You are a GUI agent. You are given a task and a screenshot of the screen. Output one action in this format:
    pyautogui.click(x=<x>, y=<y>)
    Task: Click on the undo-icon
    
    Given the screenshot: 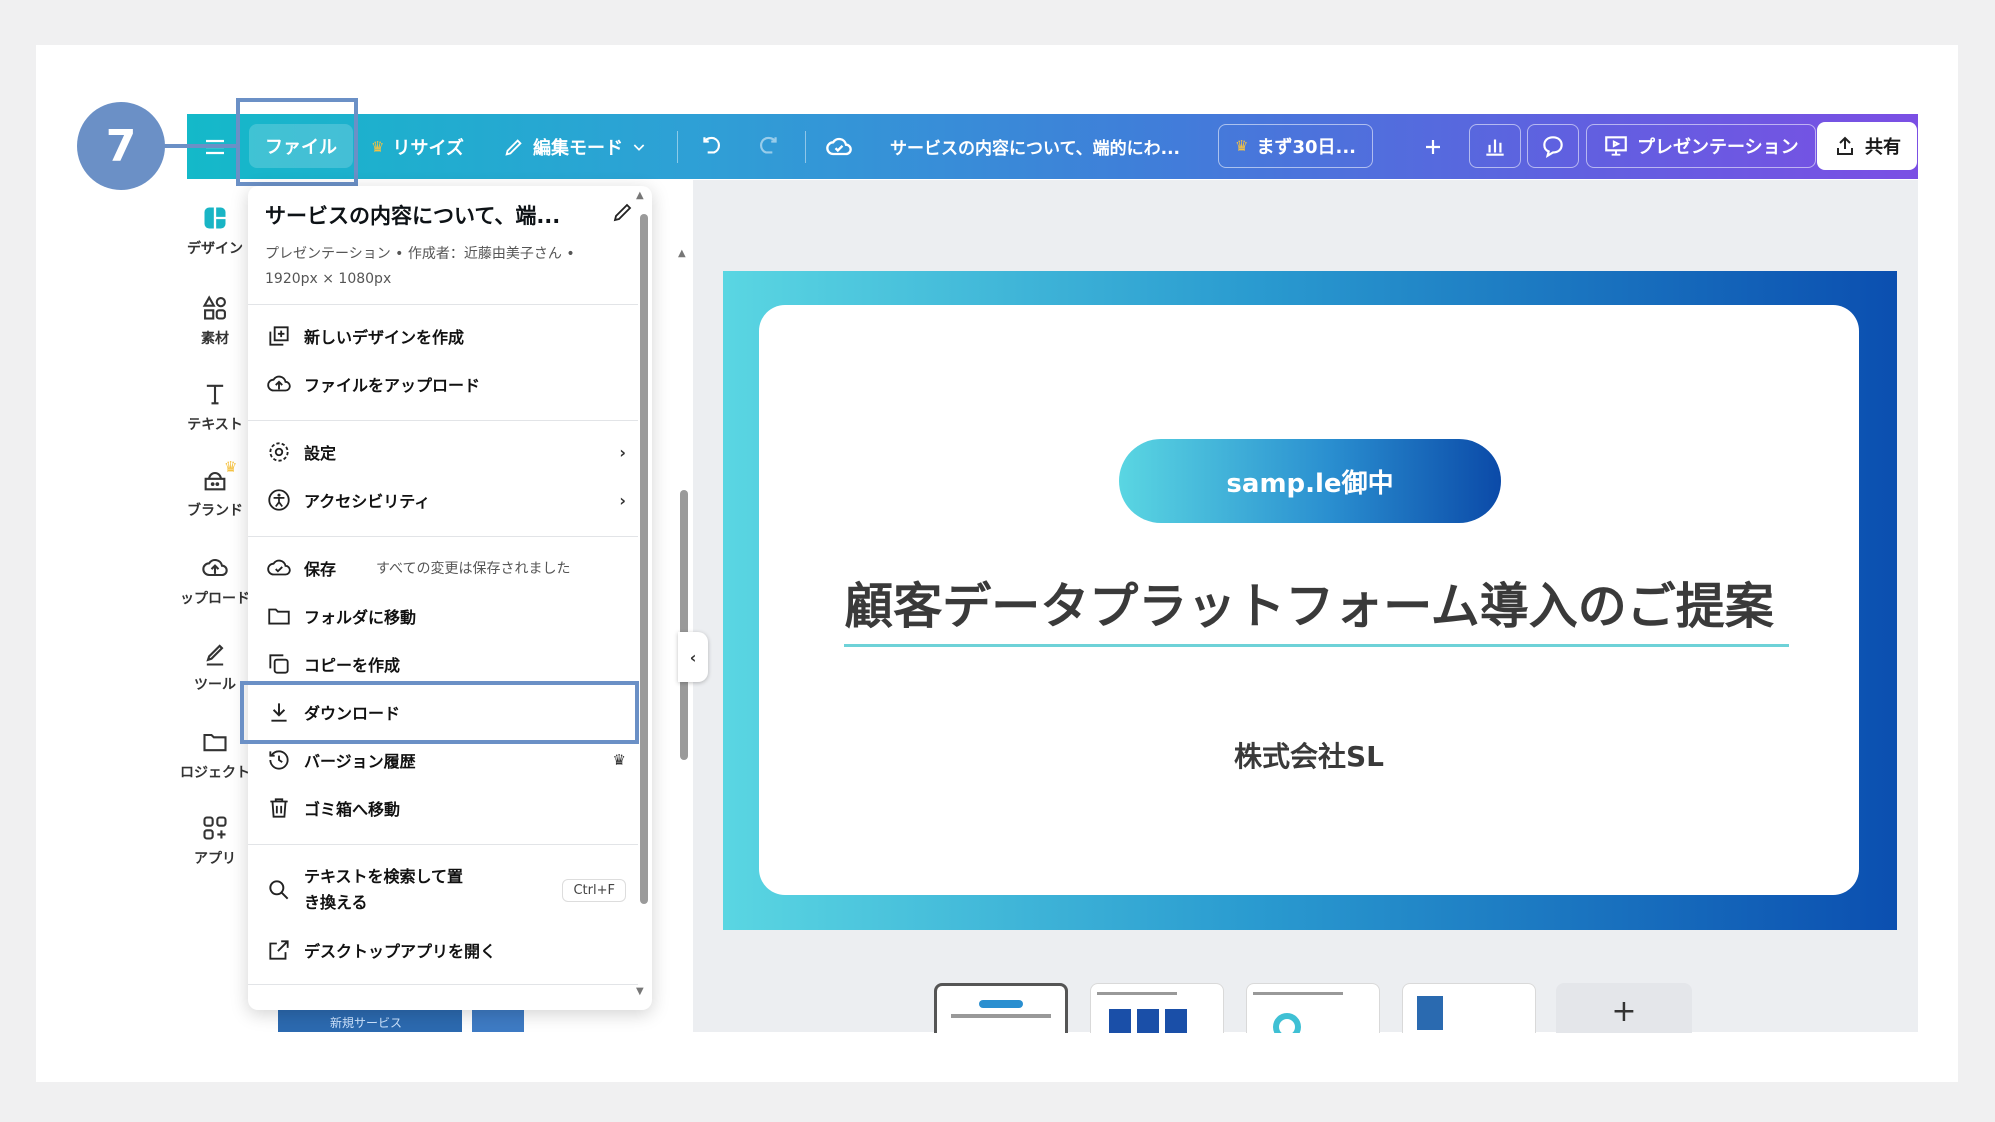 What is the action you would take?
    pyautogui.click(x=712, y=144)
    